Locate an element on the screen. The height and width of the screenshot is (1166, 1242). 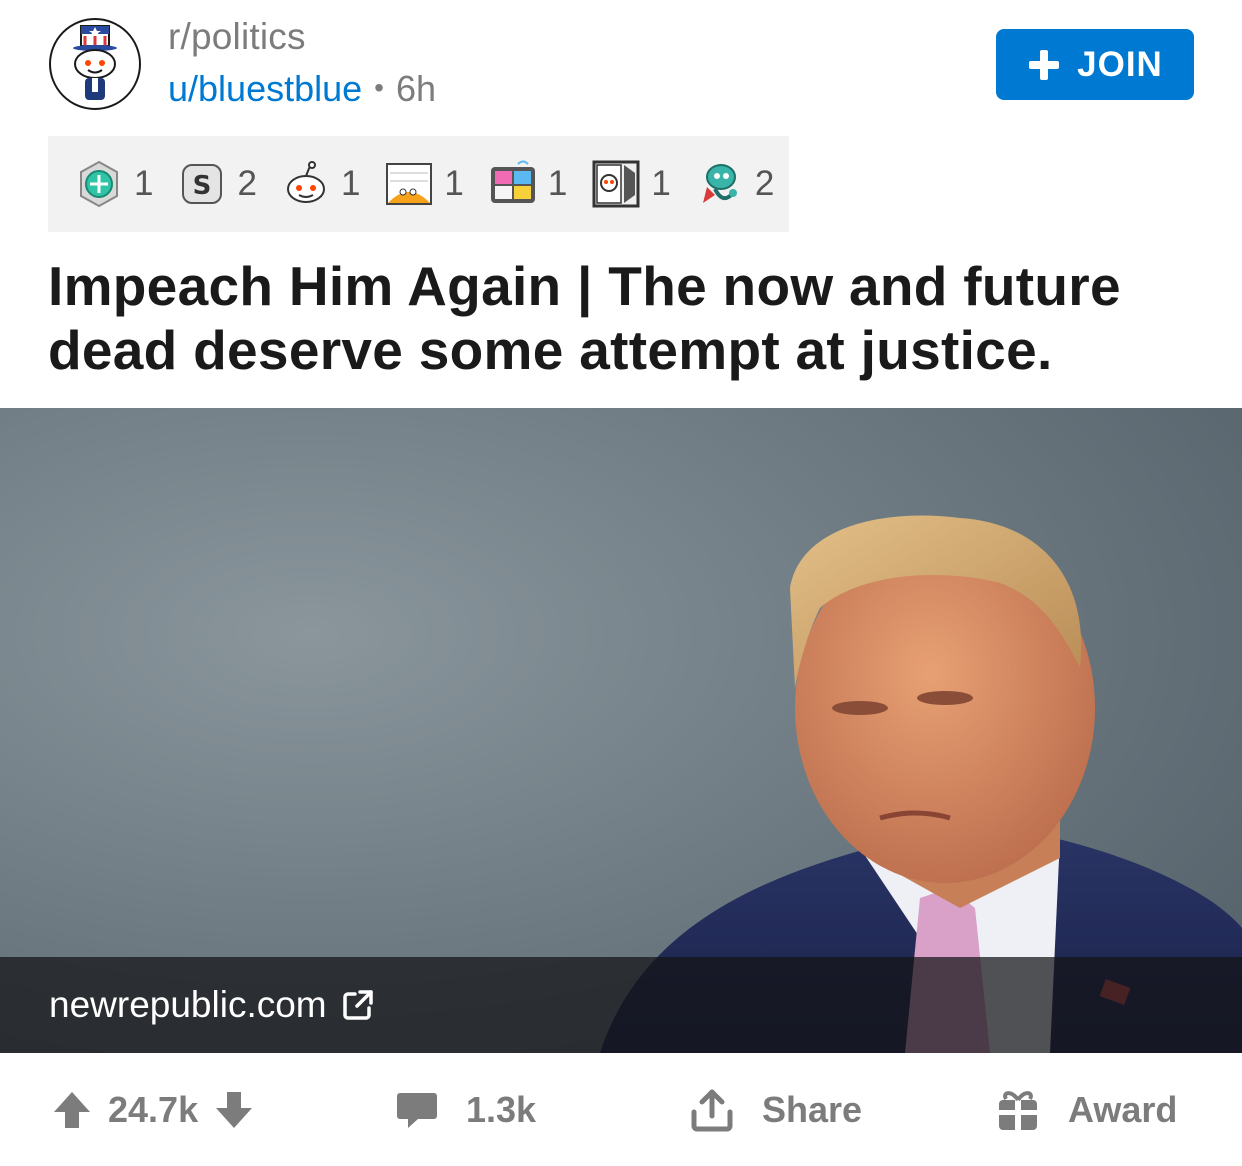
comment-count: 1.3k is located at coordinates (501, 1109).